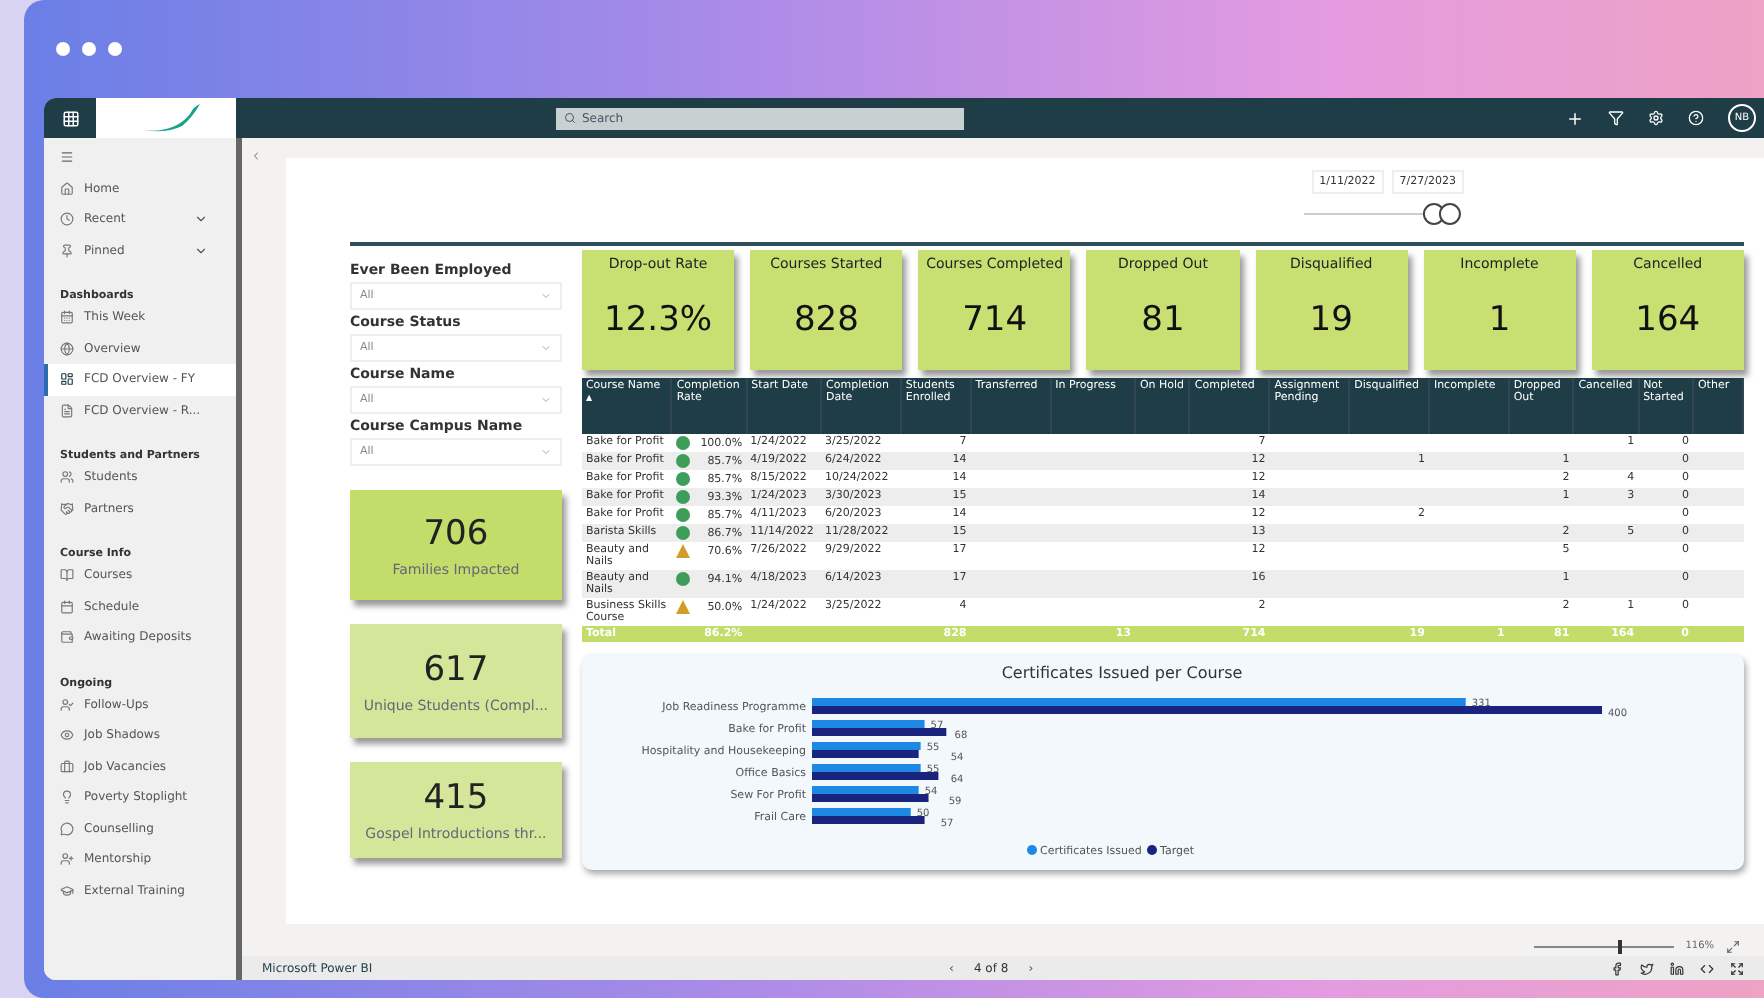 This screenshot has height=998, width=1764. What do you see at coordinates (1331, 320) in the screenshot?
I see `kpi-value: 19` at bounding box center [1331, 320].